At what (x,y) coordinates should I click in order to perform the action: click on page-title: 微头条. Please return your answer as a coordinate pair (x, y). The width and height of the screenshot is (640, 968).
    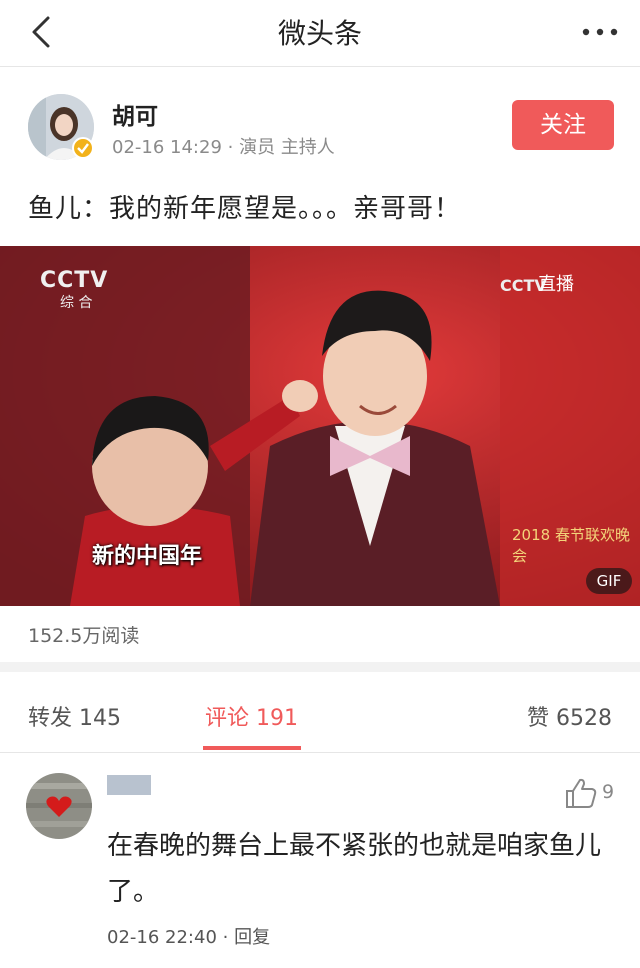
    Looking at the image, I should click on (319, 33).